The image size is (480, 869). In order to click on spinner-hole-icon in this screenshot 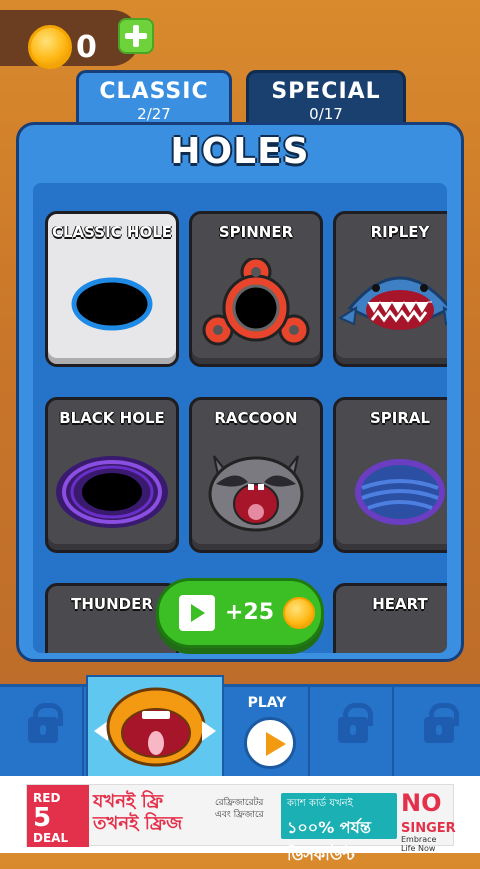, I will do `click(256, 302)`.